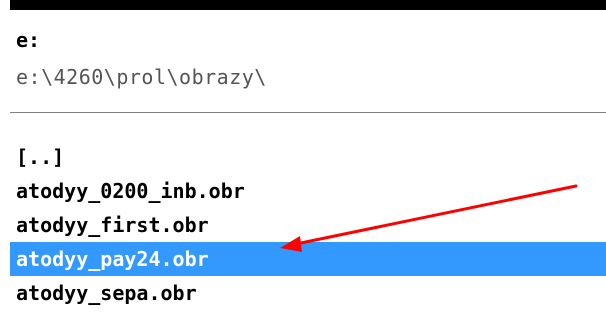 The width and height of the screenshot is (606, 320). What do you see at coordinates (28, 40) in the screenshot?
I see `drive-label: e:` at bounding box center [28, 40].